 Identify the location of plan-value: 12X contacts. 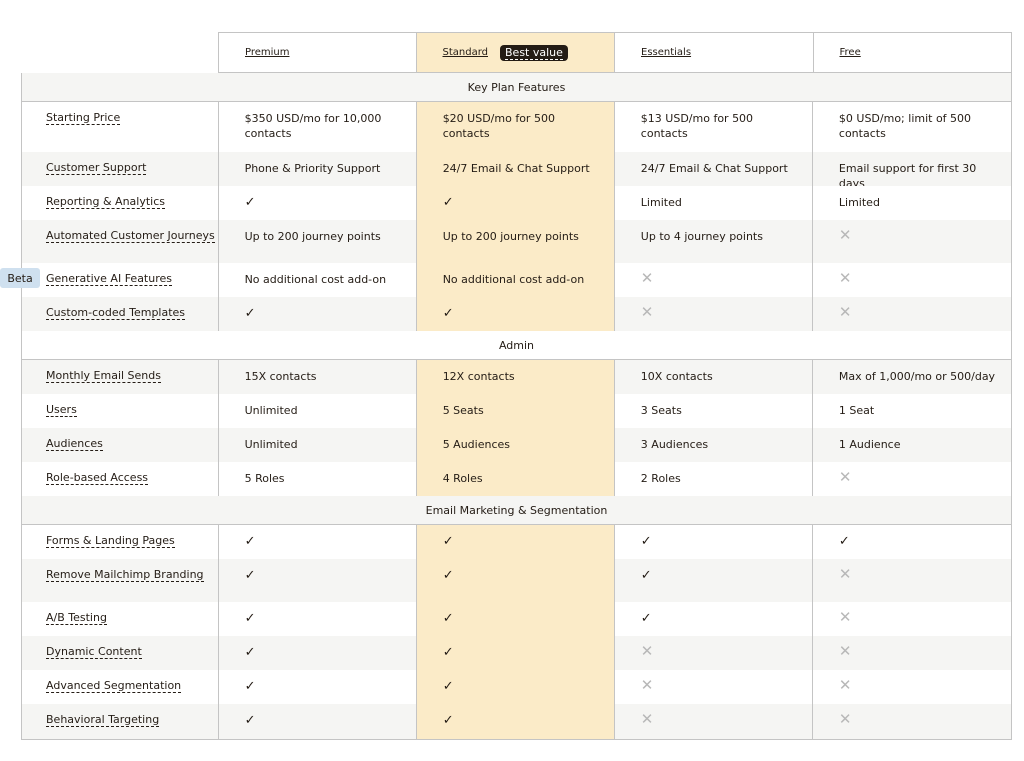
(478, 376).